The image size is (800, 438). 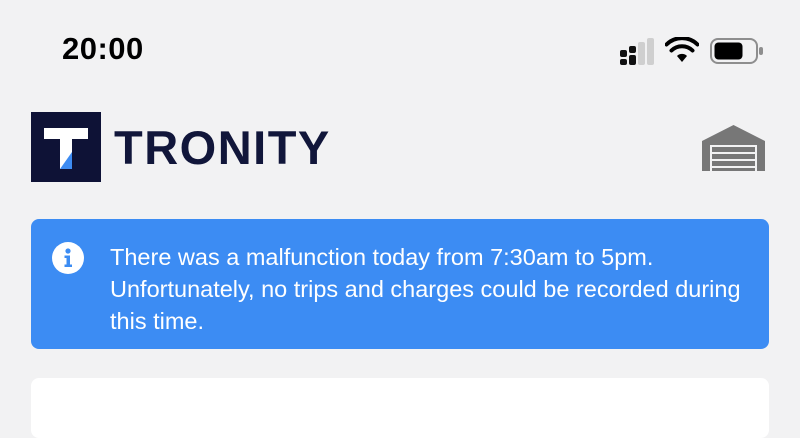 What do you see at coordinates (736, 51) in the screenshot?
I see `battery-icon` at bounding box center [736, 51].